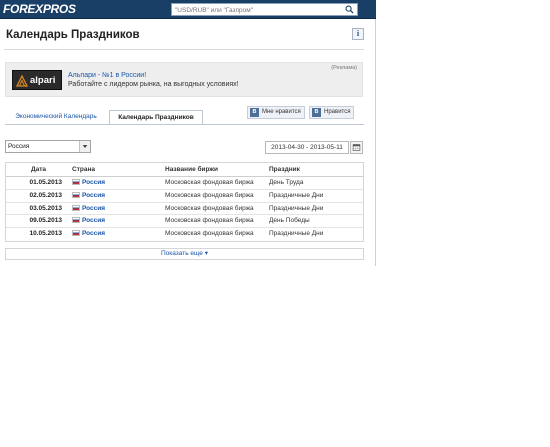 This screenshot has width=550, height=447. Describe the element at coordinates (45, 195) in the screenshot. I see `row-date: 02.05.2013` at that location.